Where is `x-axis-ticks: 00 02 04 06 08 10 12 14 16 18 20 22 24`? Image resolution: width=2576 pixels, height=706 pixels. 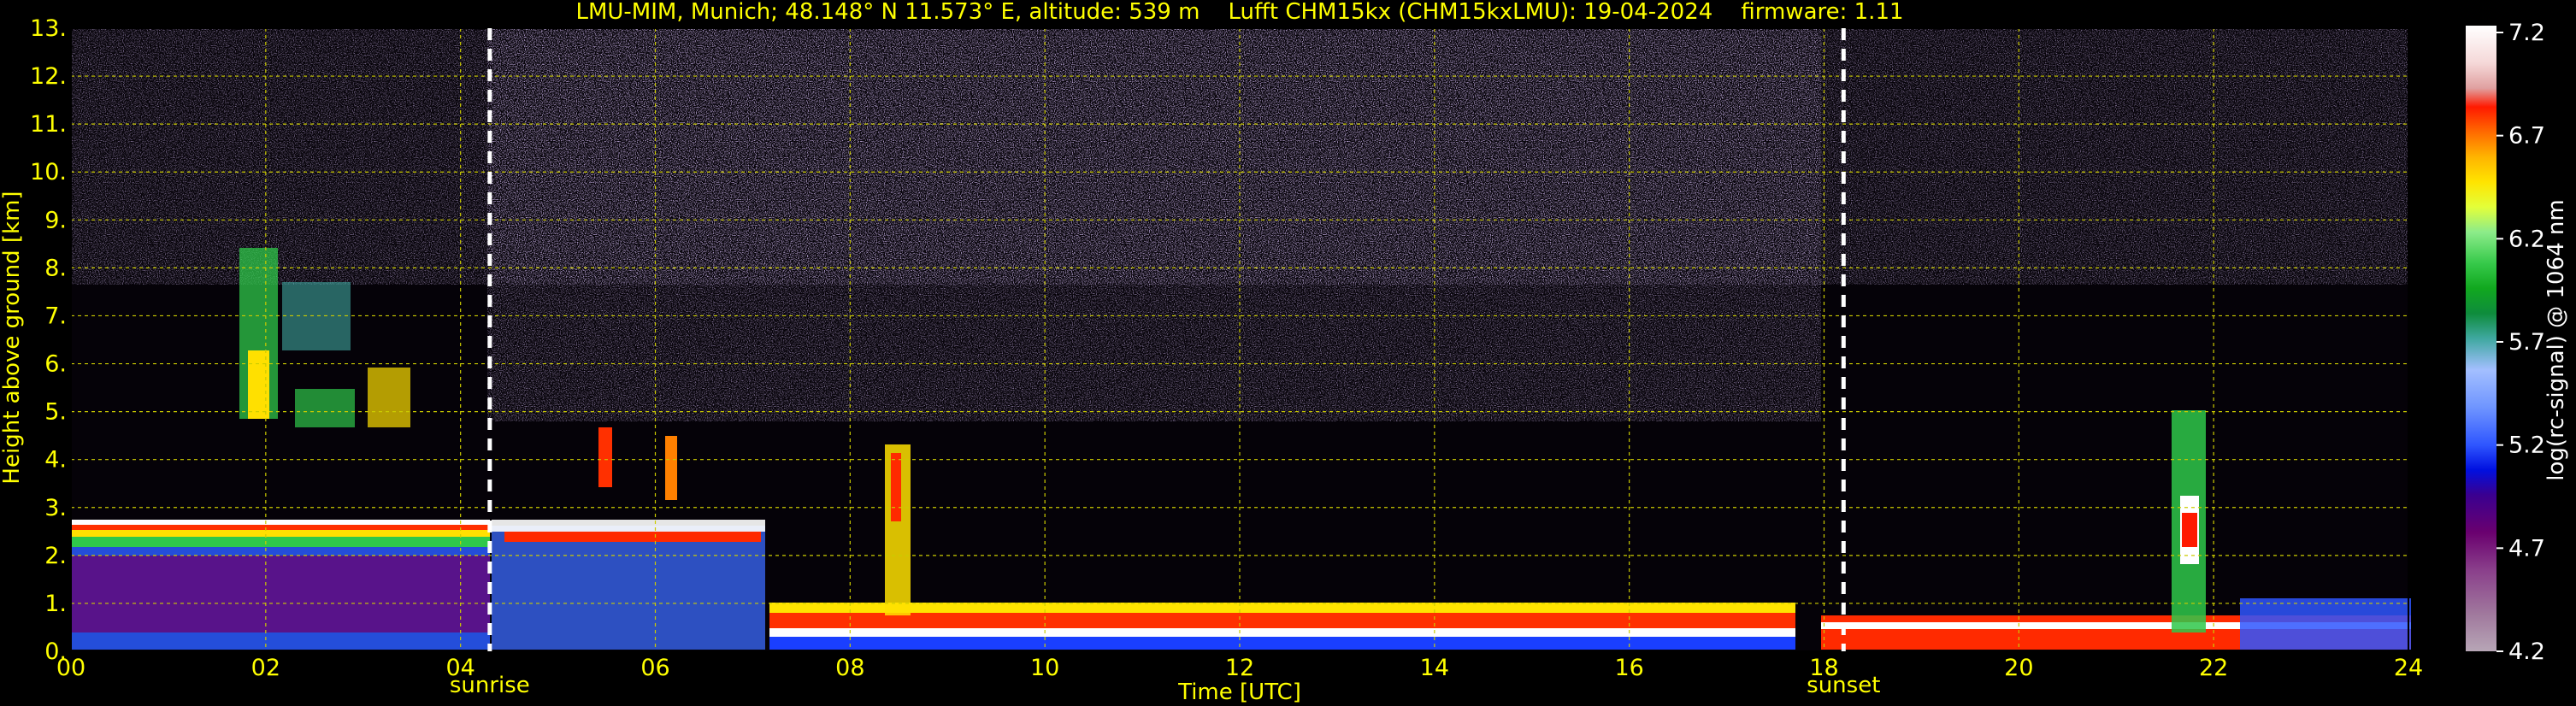
x-axis-ticks: 00 02 04 06 08 10 12 14 16 18 20 22 24 is located at coordinates (1239, 668).